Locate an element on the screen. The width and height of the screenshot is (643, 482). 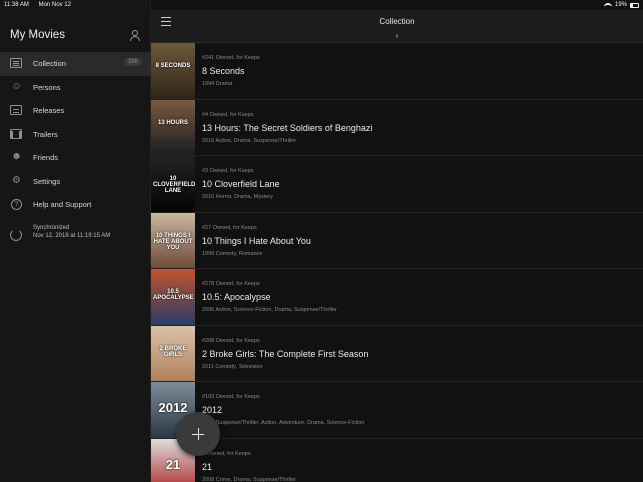
status-time: 11:38 AM is located at coordinates (16, 5).